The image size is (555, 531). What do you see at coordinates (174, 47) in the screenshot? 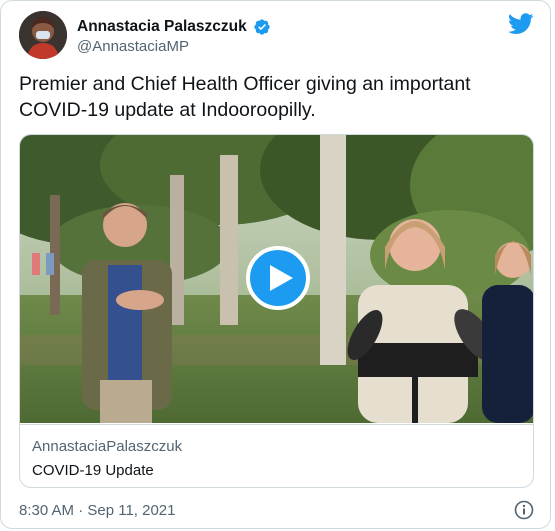
I see `author-handle: @AnnastaciaMP` at bounding box center [174, 47].